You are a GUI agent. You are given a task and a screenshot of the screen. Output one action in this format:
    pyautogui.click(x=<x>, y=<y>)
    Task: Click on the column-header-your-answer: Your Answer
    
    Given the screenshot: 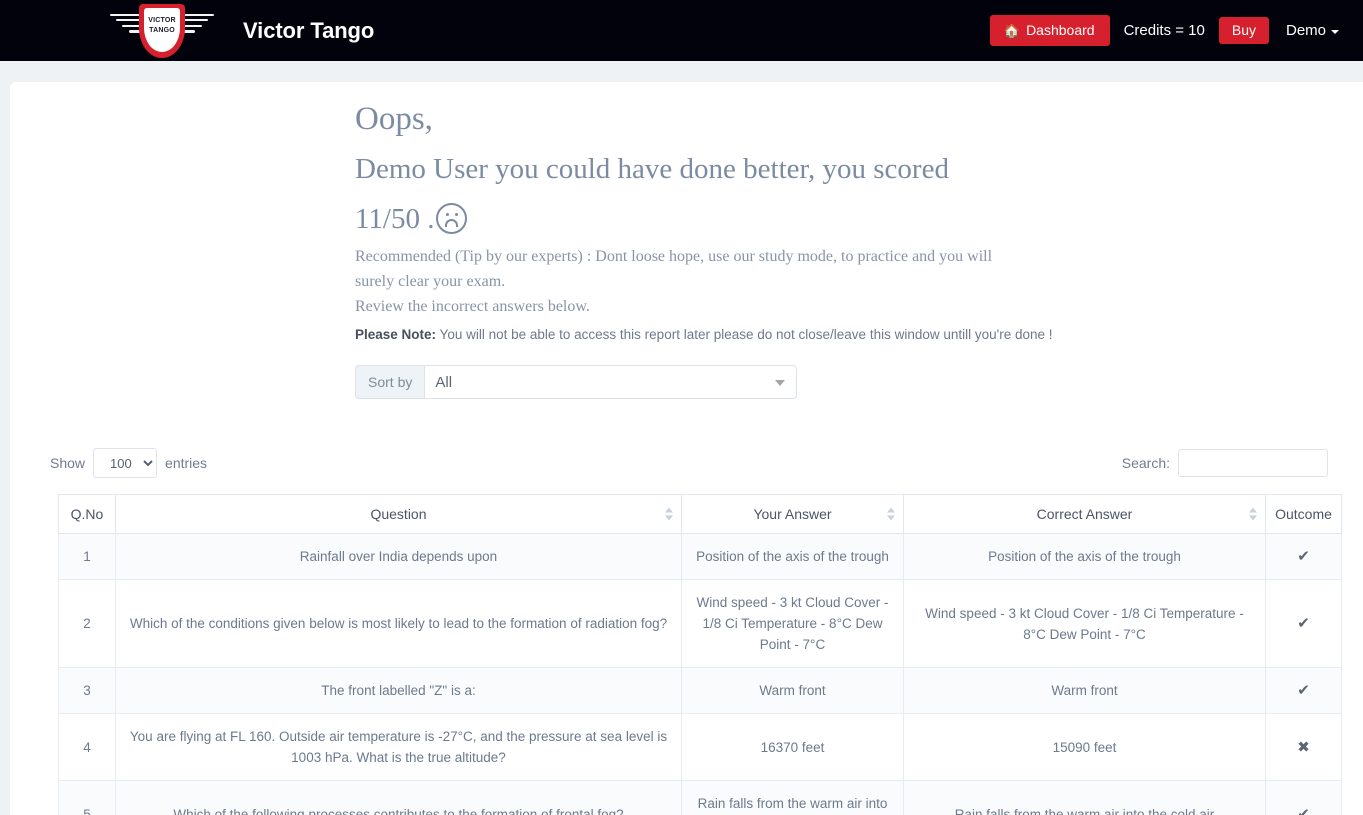 What is the action you would take?
    pyautogui.click(x=792, y=514)
    